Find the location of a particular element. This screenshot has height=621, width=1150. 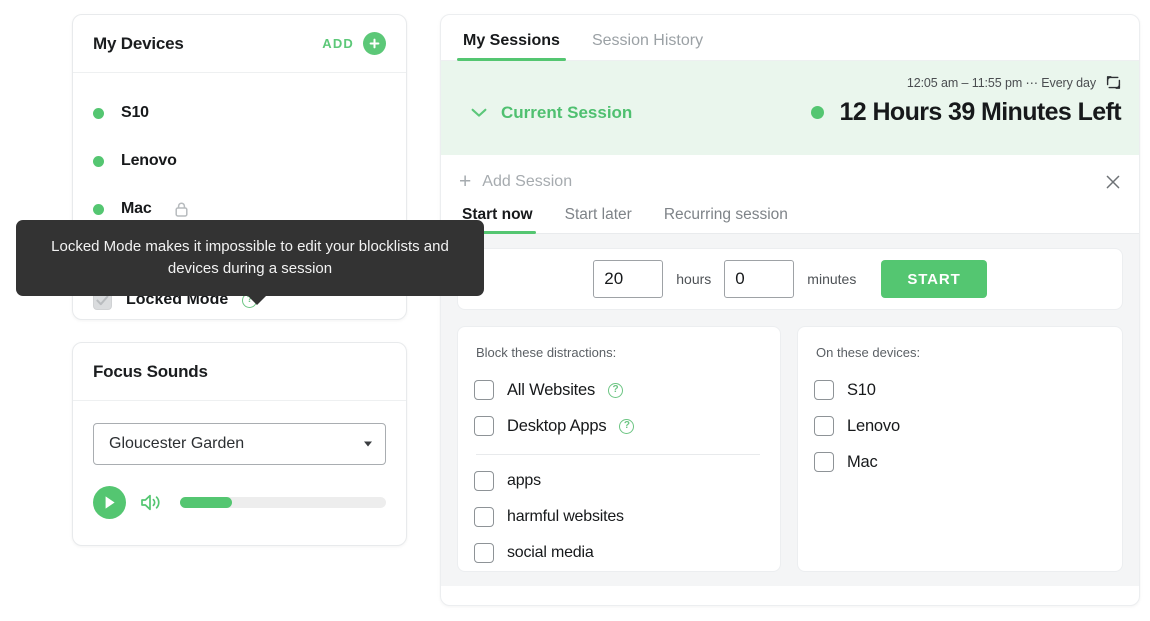

lock-icon is located at coordinates (181, 209).